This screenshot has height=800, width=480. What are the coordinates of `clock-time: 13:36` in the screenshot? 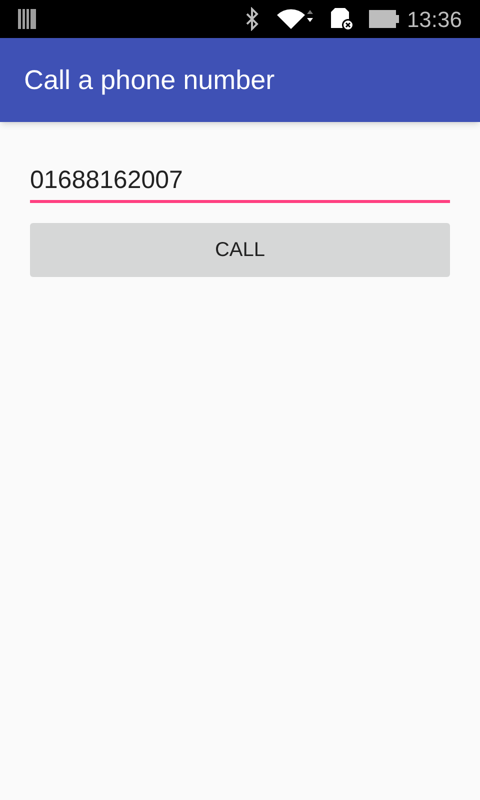 It's located at (434, 20).